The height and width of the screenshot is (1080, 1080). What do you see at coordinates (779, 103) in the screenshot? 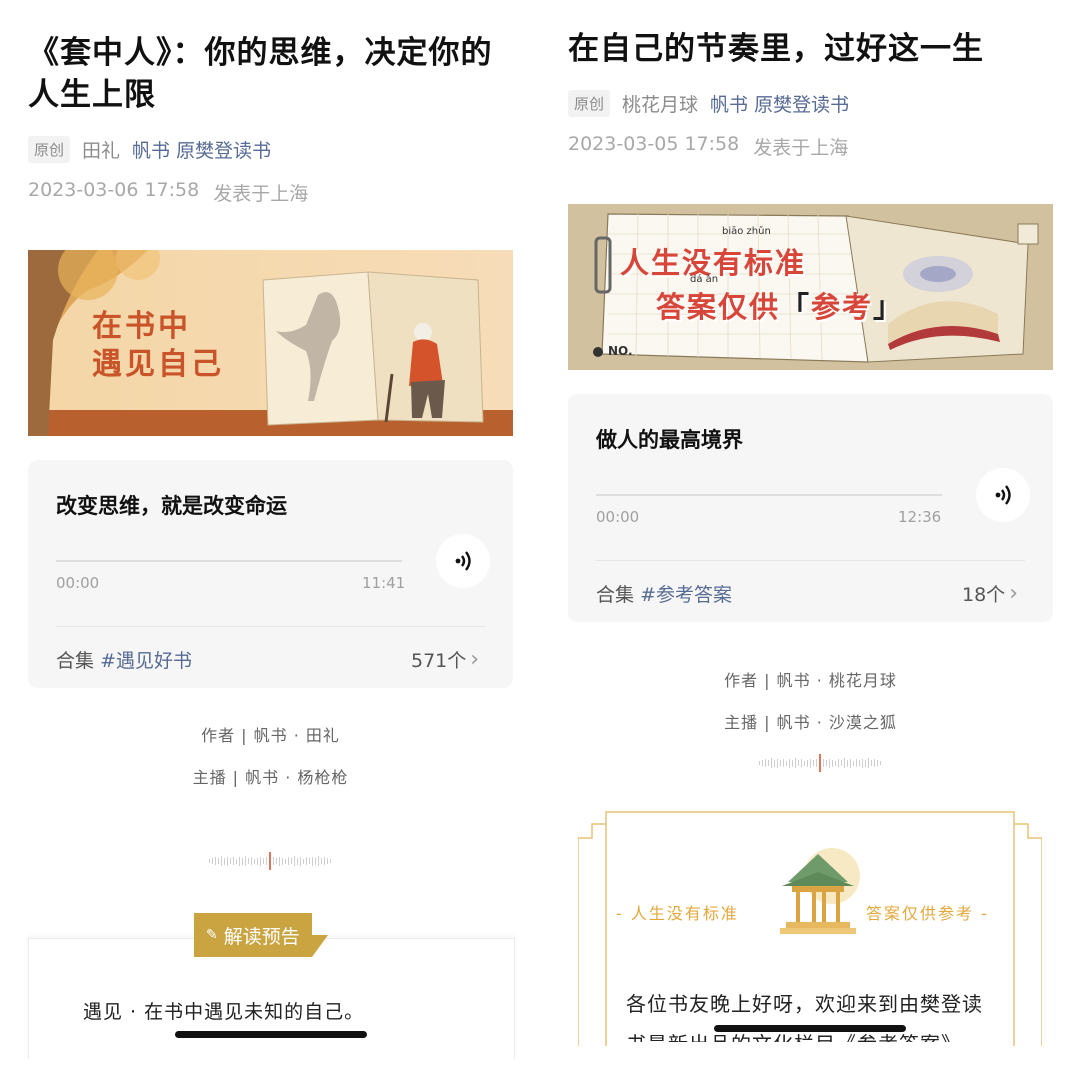
I see `right-account-link: 帆书 原樊登读书` at bounding box center [779, 103].